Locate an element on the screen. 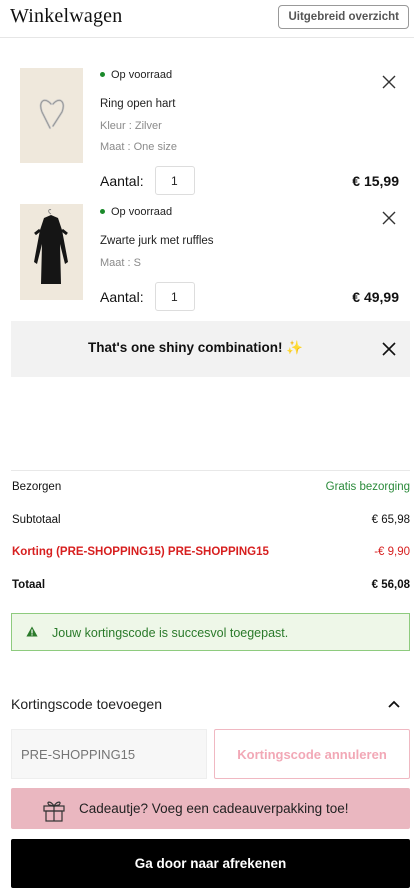 Image resolution: width=414 pixels, height=891 pixels. product-color: Kleur : Zilver is located at coordinates (131, 126).